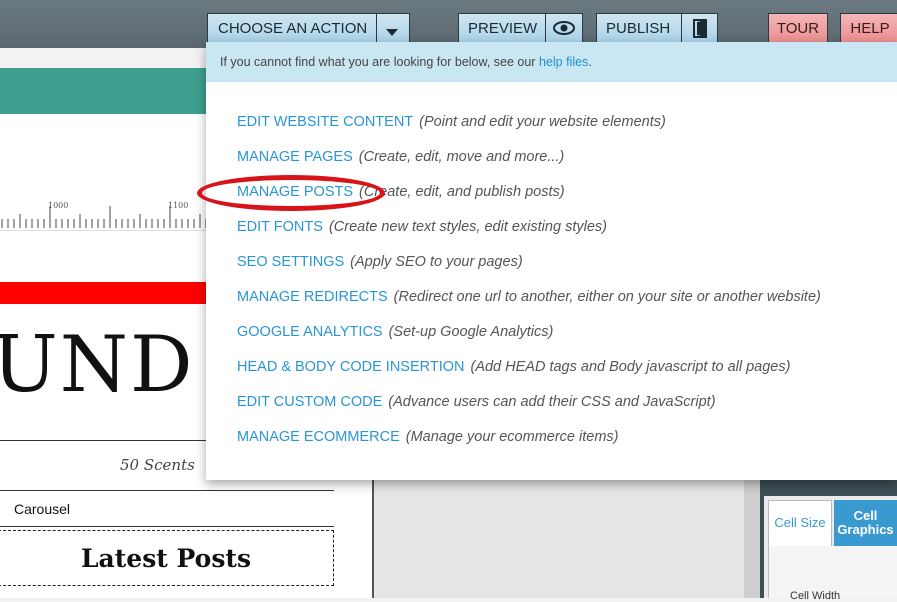 The height and width of the screenshot is (602, 897). What do you see at coordinates (325, 122) in the screenshot?
I see `menu-item-label: EDIT WEBSITE CONTENT` at bounding box center [325, 122].